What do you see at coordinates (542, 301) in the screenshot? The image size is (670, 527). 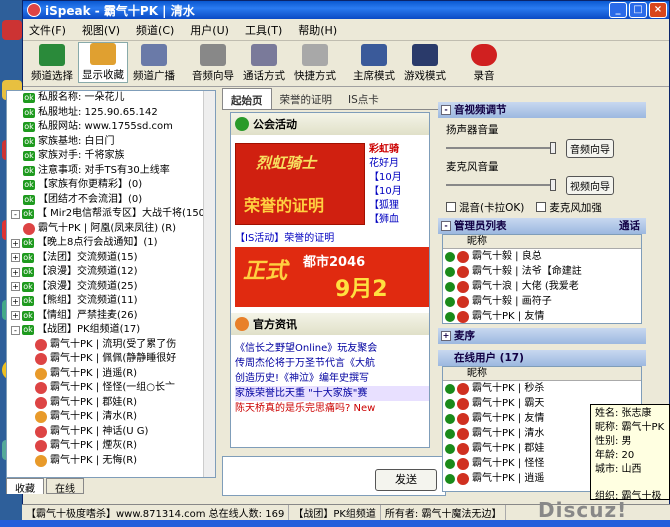 I see `list-item: 霸气十毅 | 画符子` at bounding box center [542, 301].